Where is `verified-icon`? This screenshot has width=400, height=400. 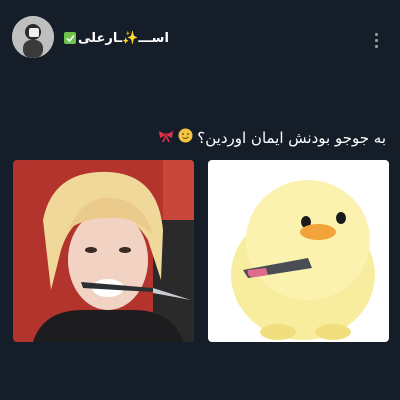
verified-icon is located at coordinates (70, 38).